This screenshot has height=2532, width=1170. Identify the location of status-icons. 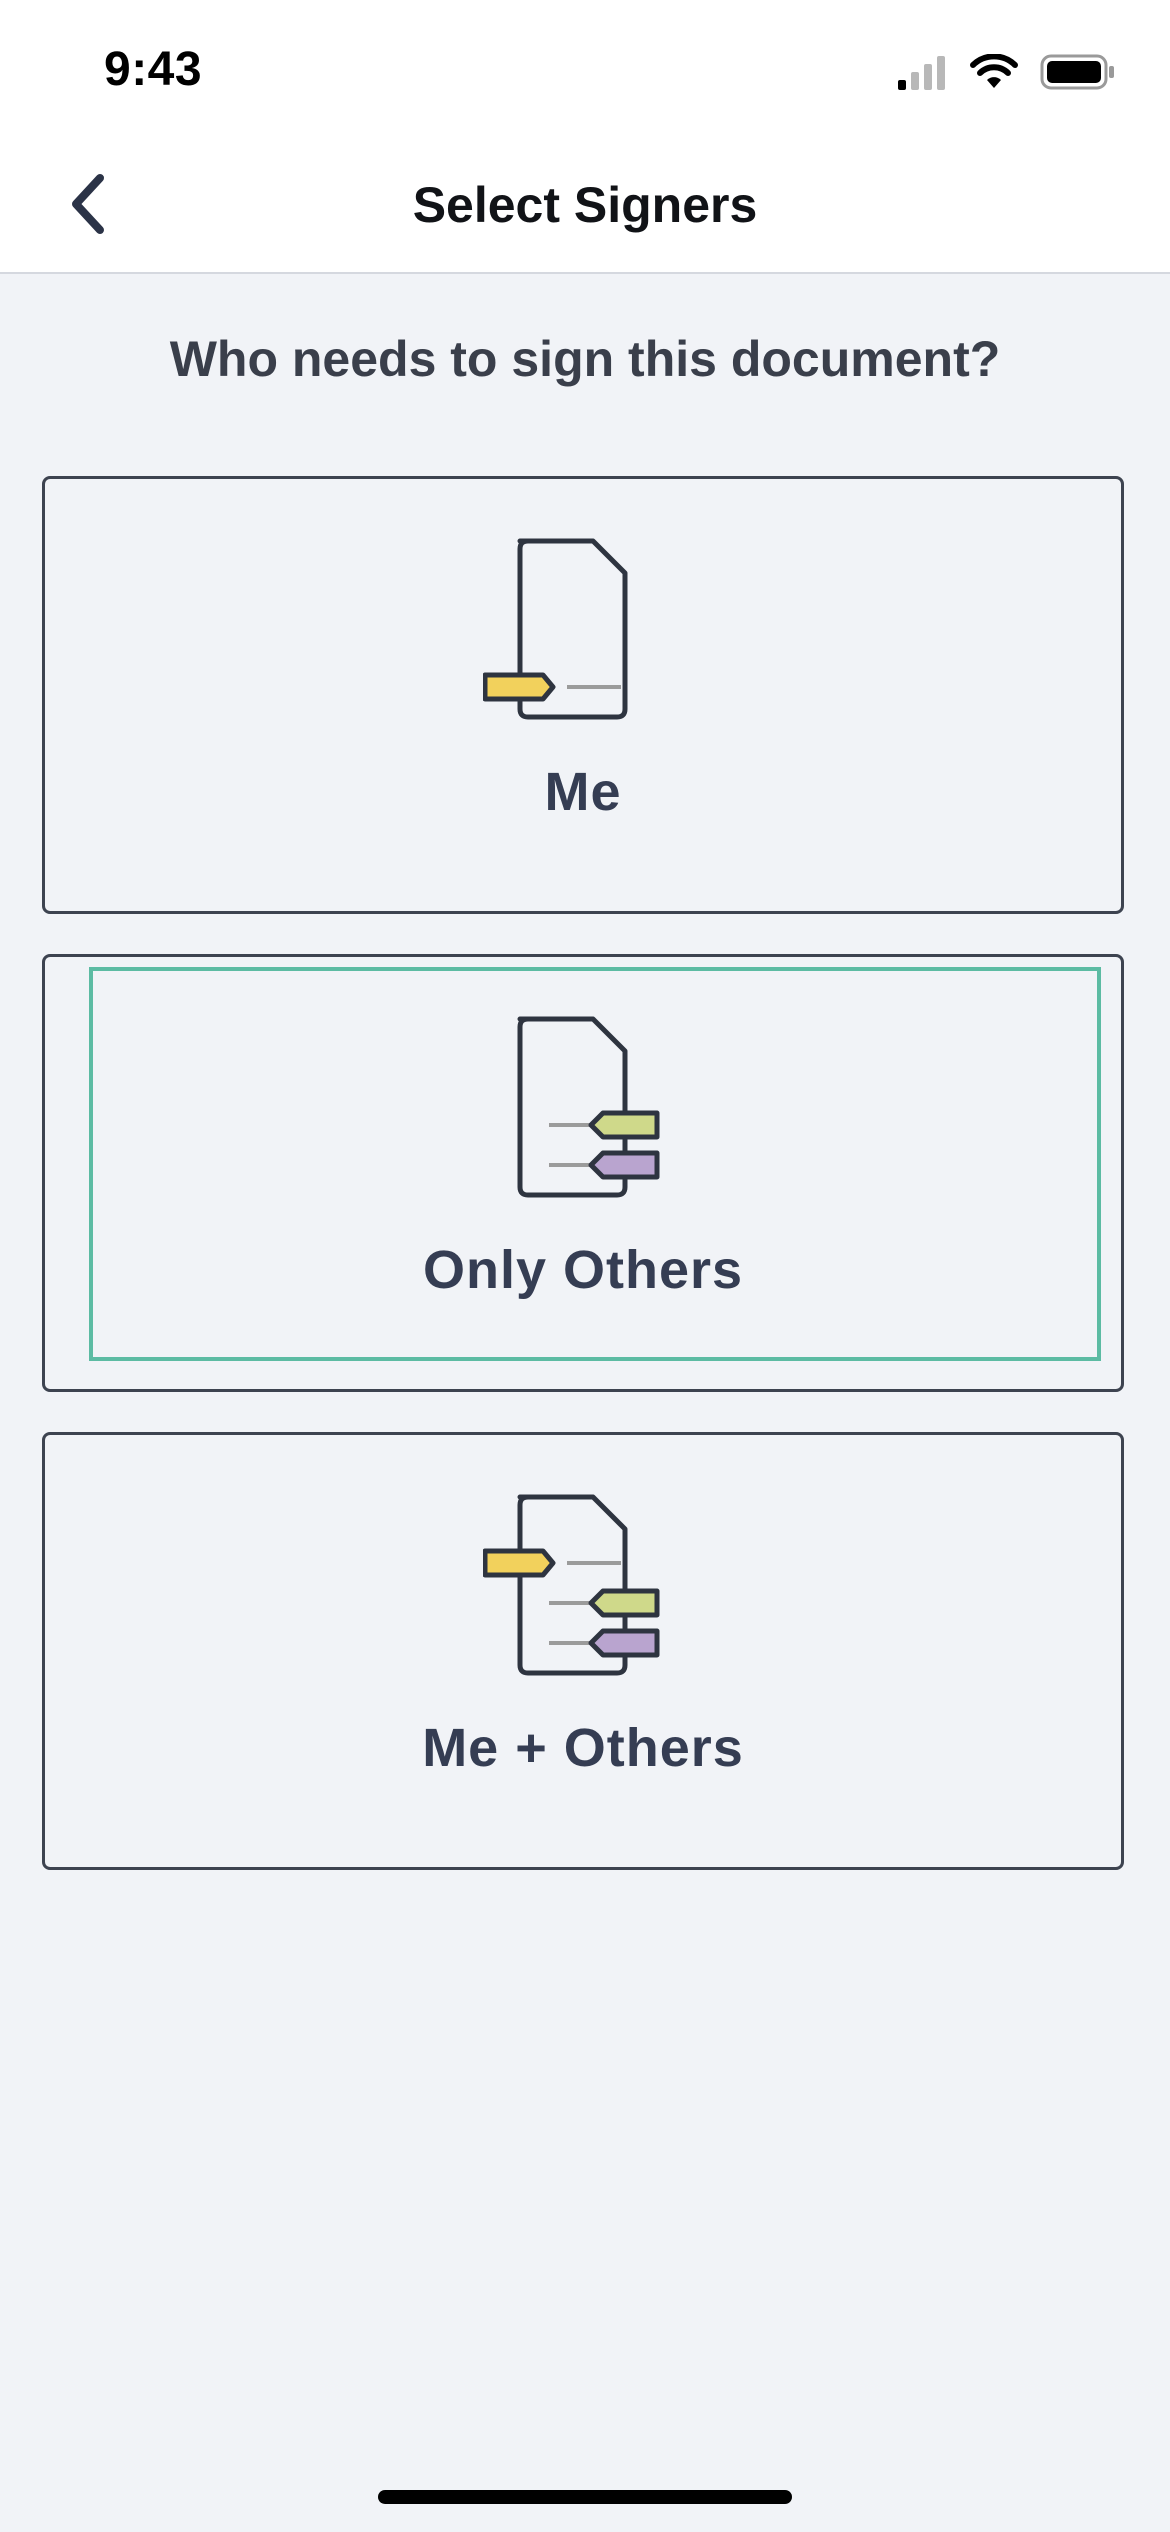
(1006, 74).